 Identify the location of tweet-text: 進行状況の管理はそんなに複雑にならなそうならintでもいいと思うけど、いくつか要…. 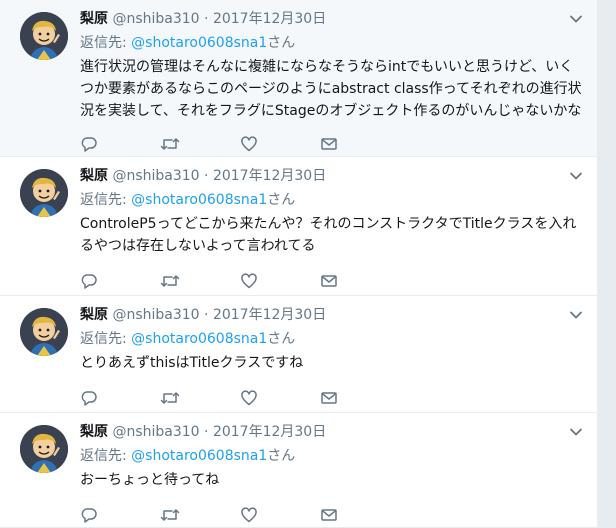
(331, 89).